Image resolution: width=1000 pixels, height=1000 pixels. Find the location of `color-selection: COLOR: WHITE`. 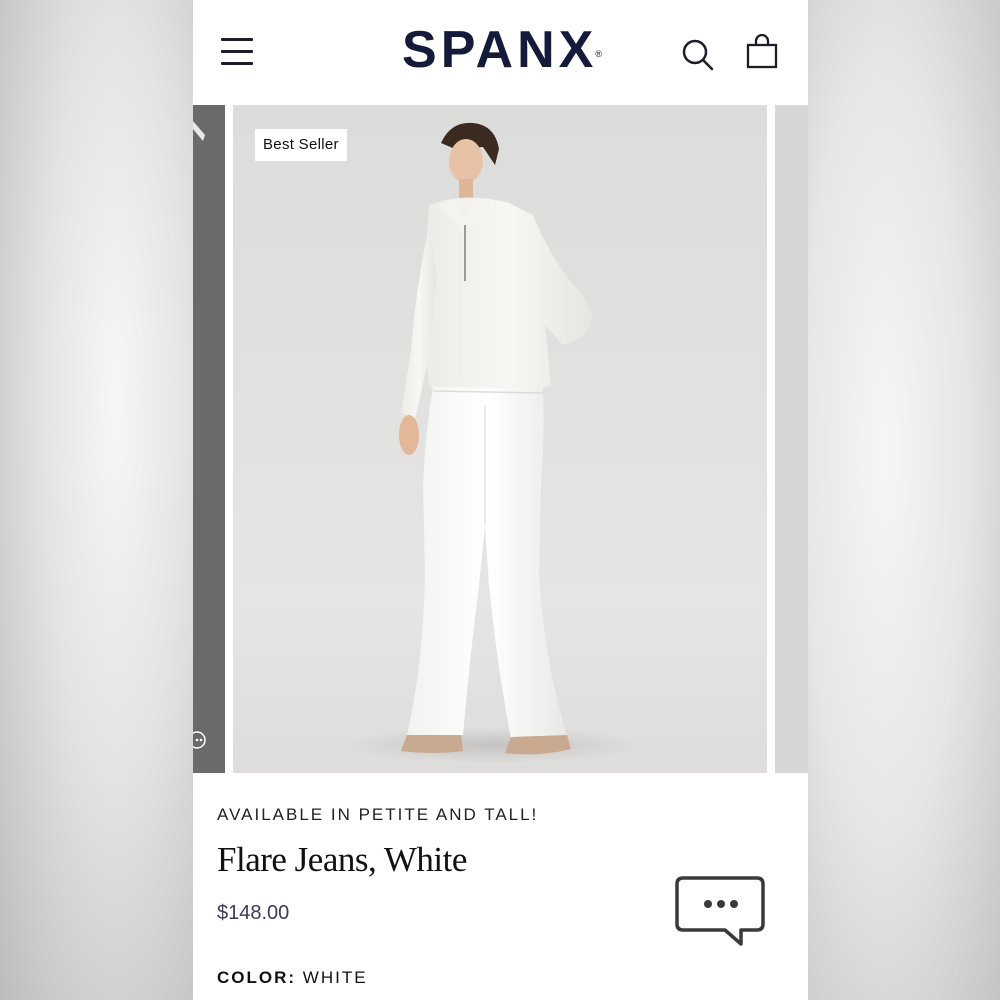

color-selection: COLOR: WHITE is located at coordinates (292, 978).